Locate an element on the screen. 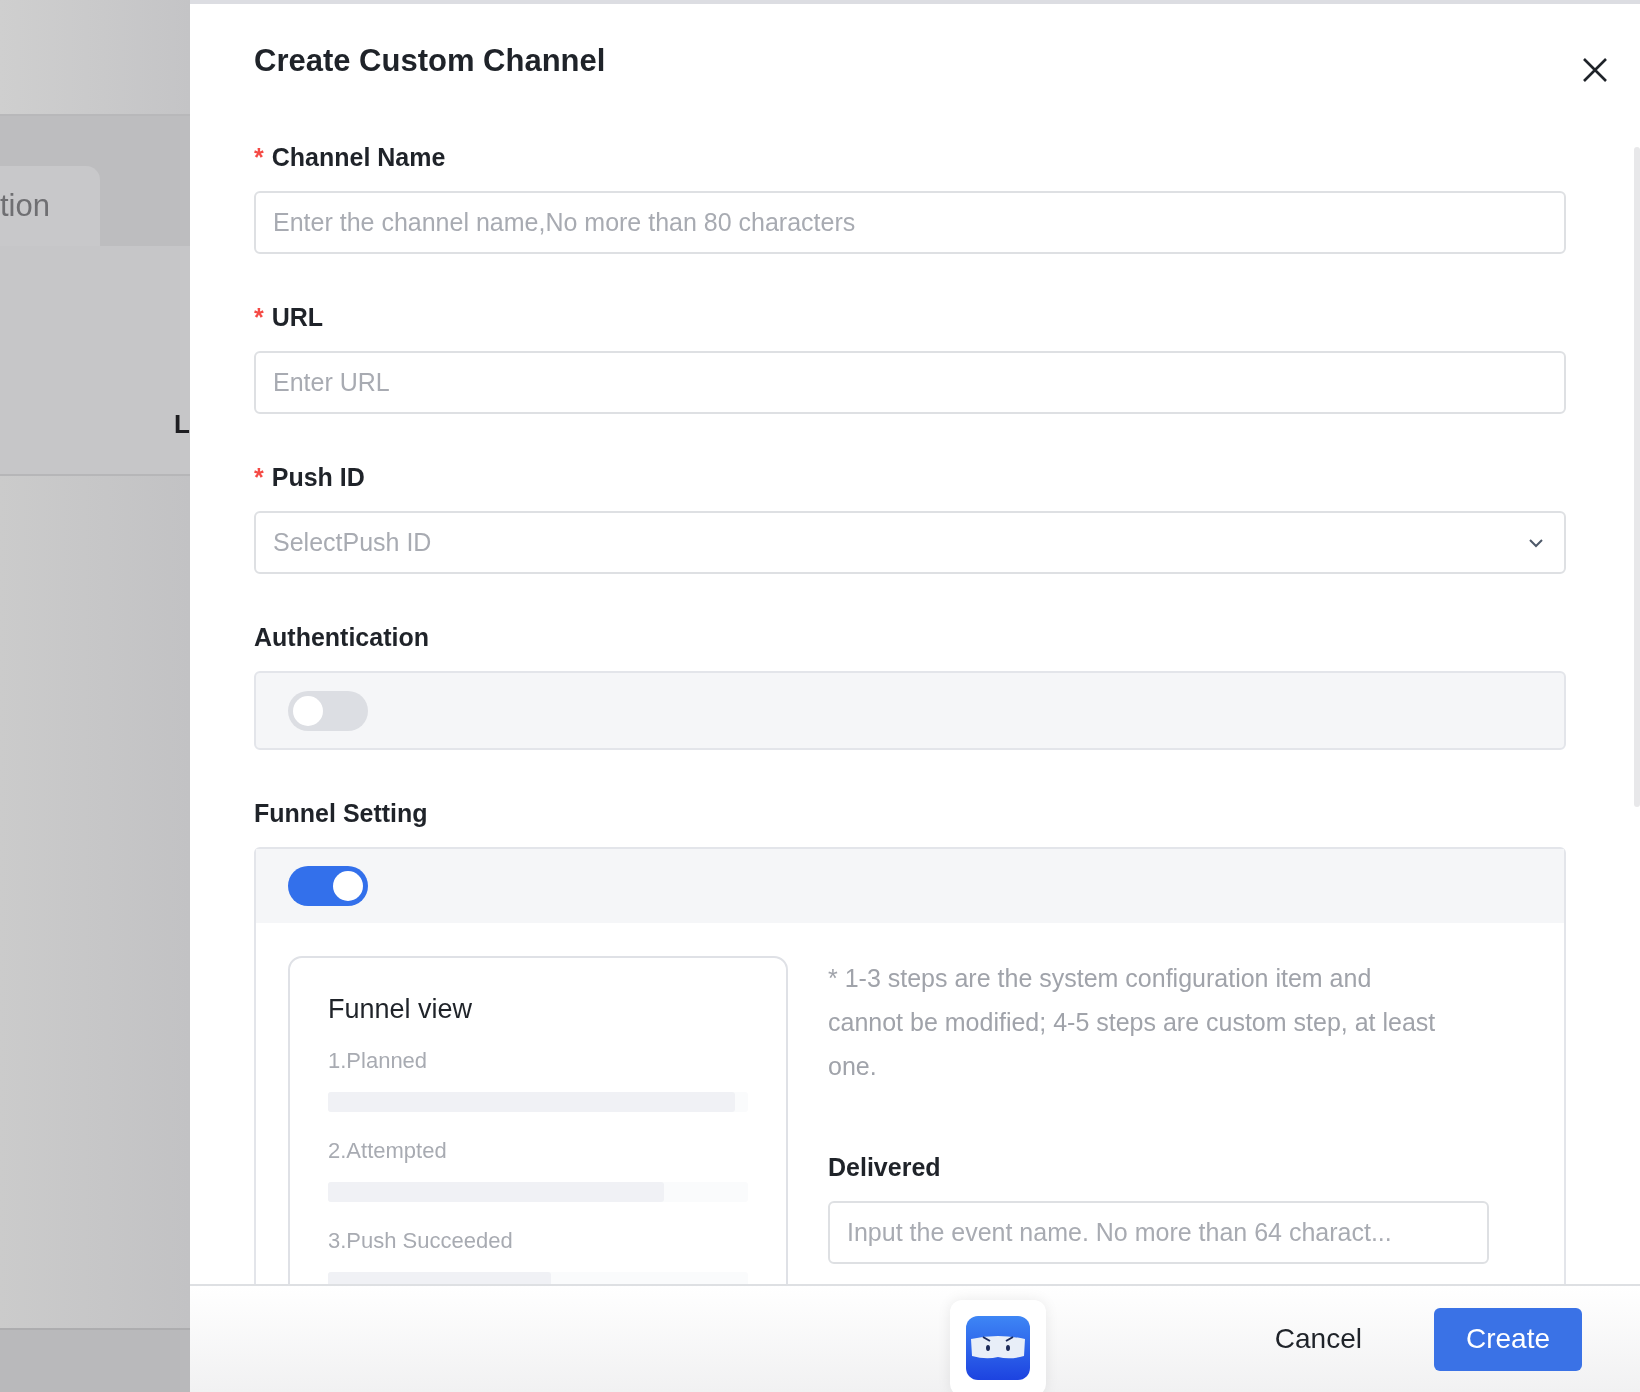 This screenshot has width=1640, height=1392. input-field: Enter the channel name,No more than 80 characters is located at coordinates (910, 222).